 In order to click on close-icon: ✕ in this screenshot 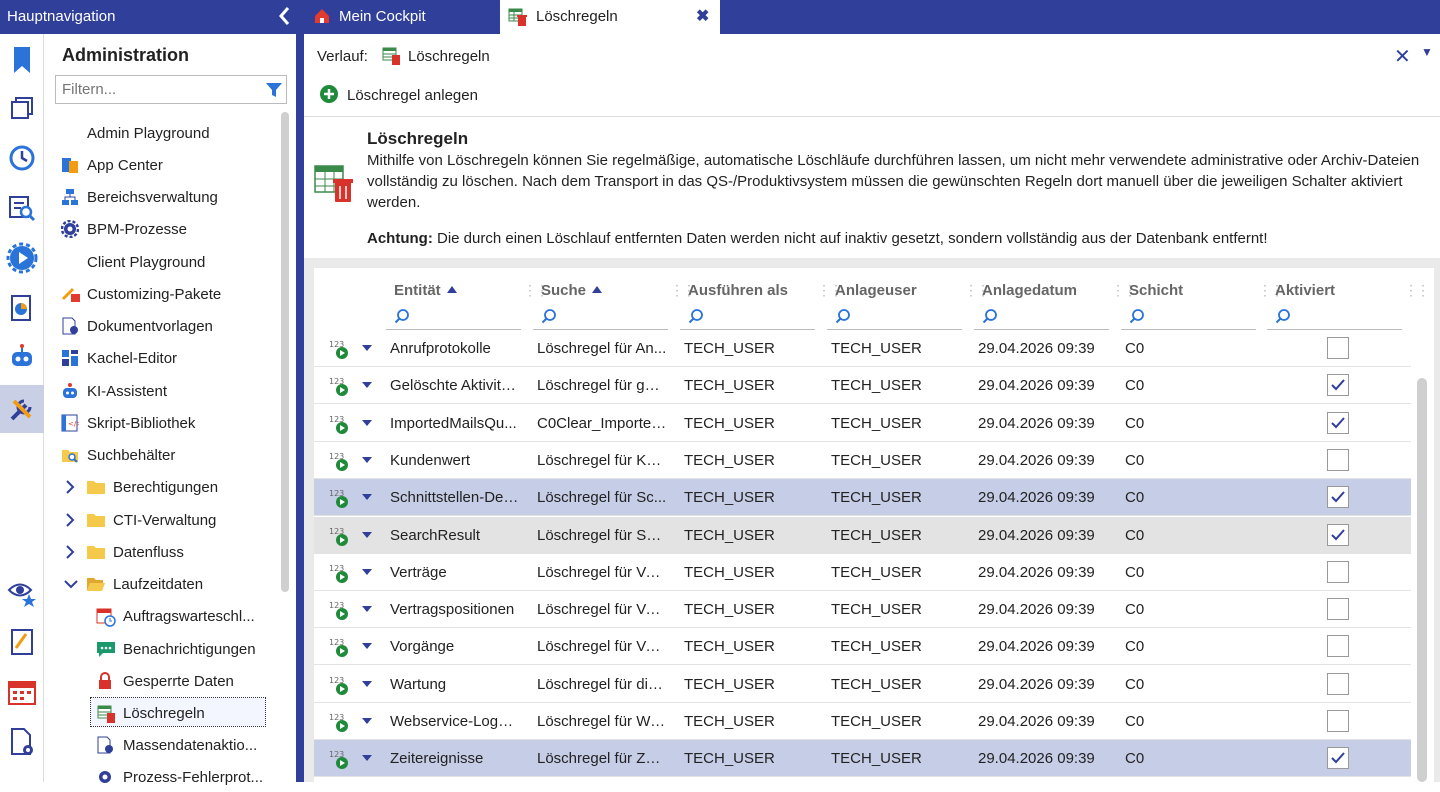, I will do `click(1402, 56)`.